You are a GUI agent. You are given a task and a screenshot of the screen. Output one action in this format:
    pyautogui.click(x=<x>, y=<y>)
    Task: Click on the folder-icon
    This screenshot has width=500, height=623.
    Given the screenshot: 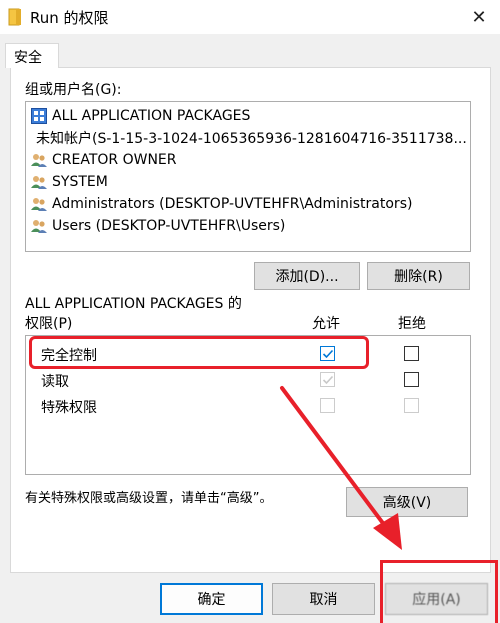 What is the action you would take?
    pyautogui.click(x=15, y=17)
    